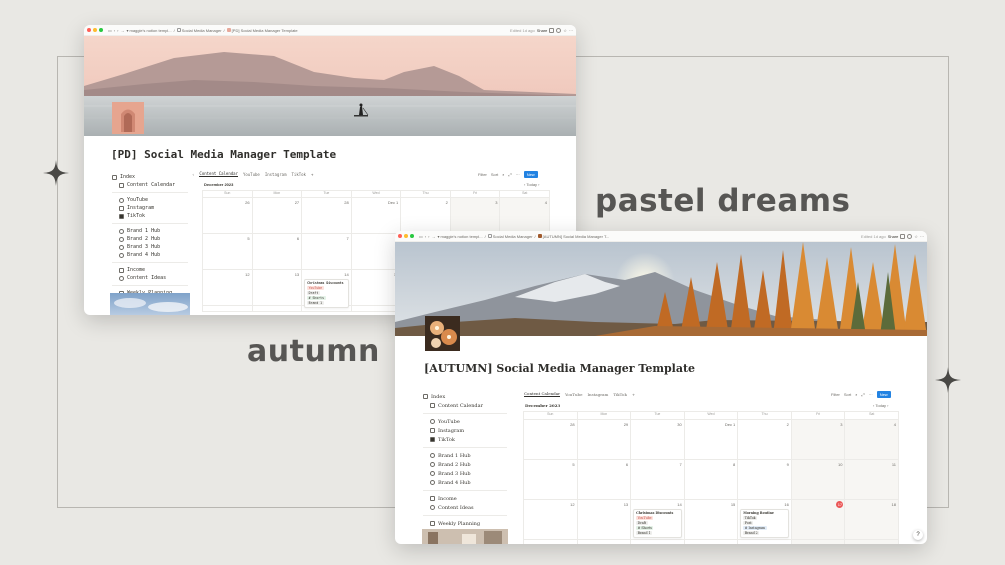  What do you see at coordinates (604, 440) in the screenshot?
I see `calendar-day: 29` at bounding box center [604, 440].